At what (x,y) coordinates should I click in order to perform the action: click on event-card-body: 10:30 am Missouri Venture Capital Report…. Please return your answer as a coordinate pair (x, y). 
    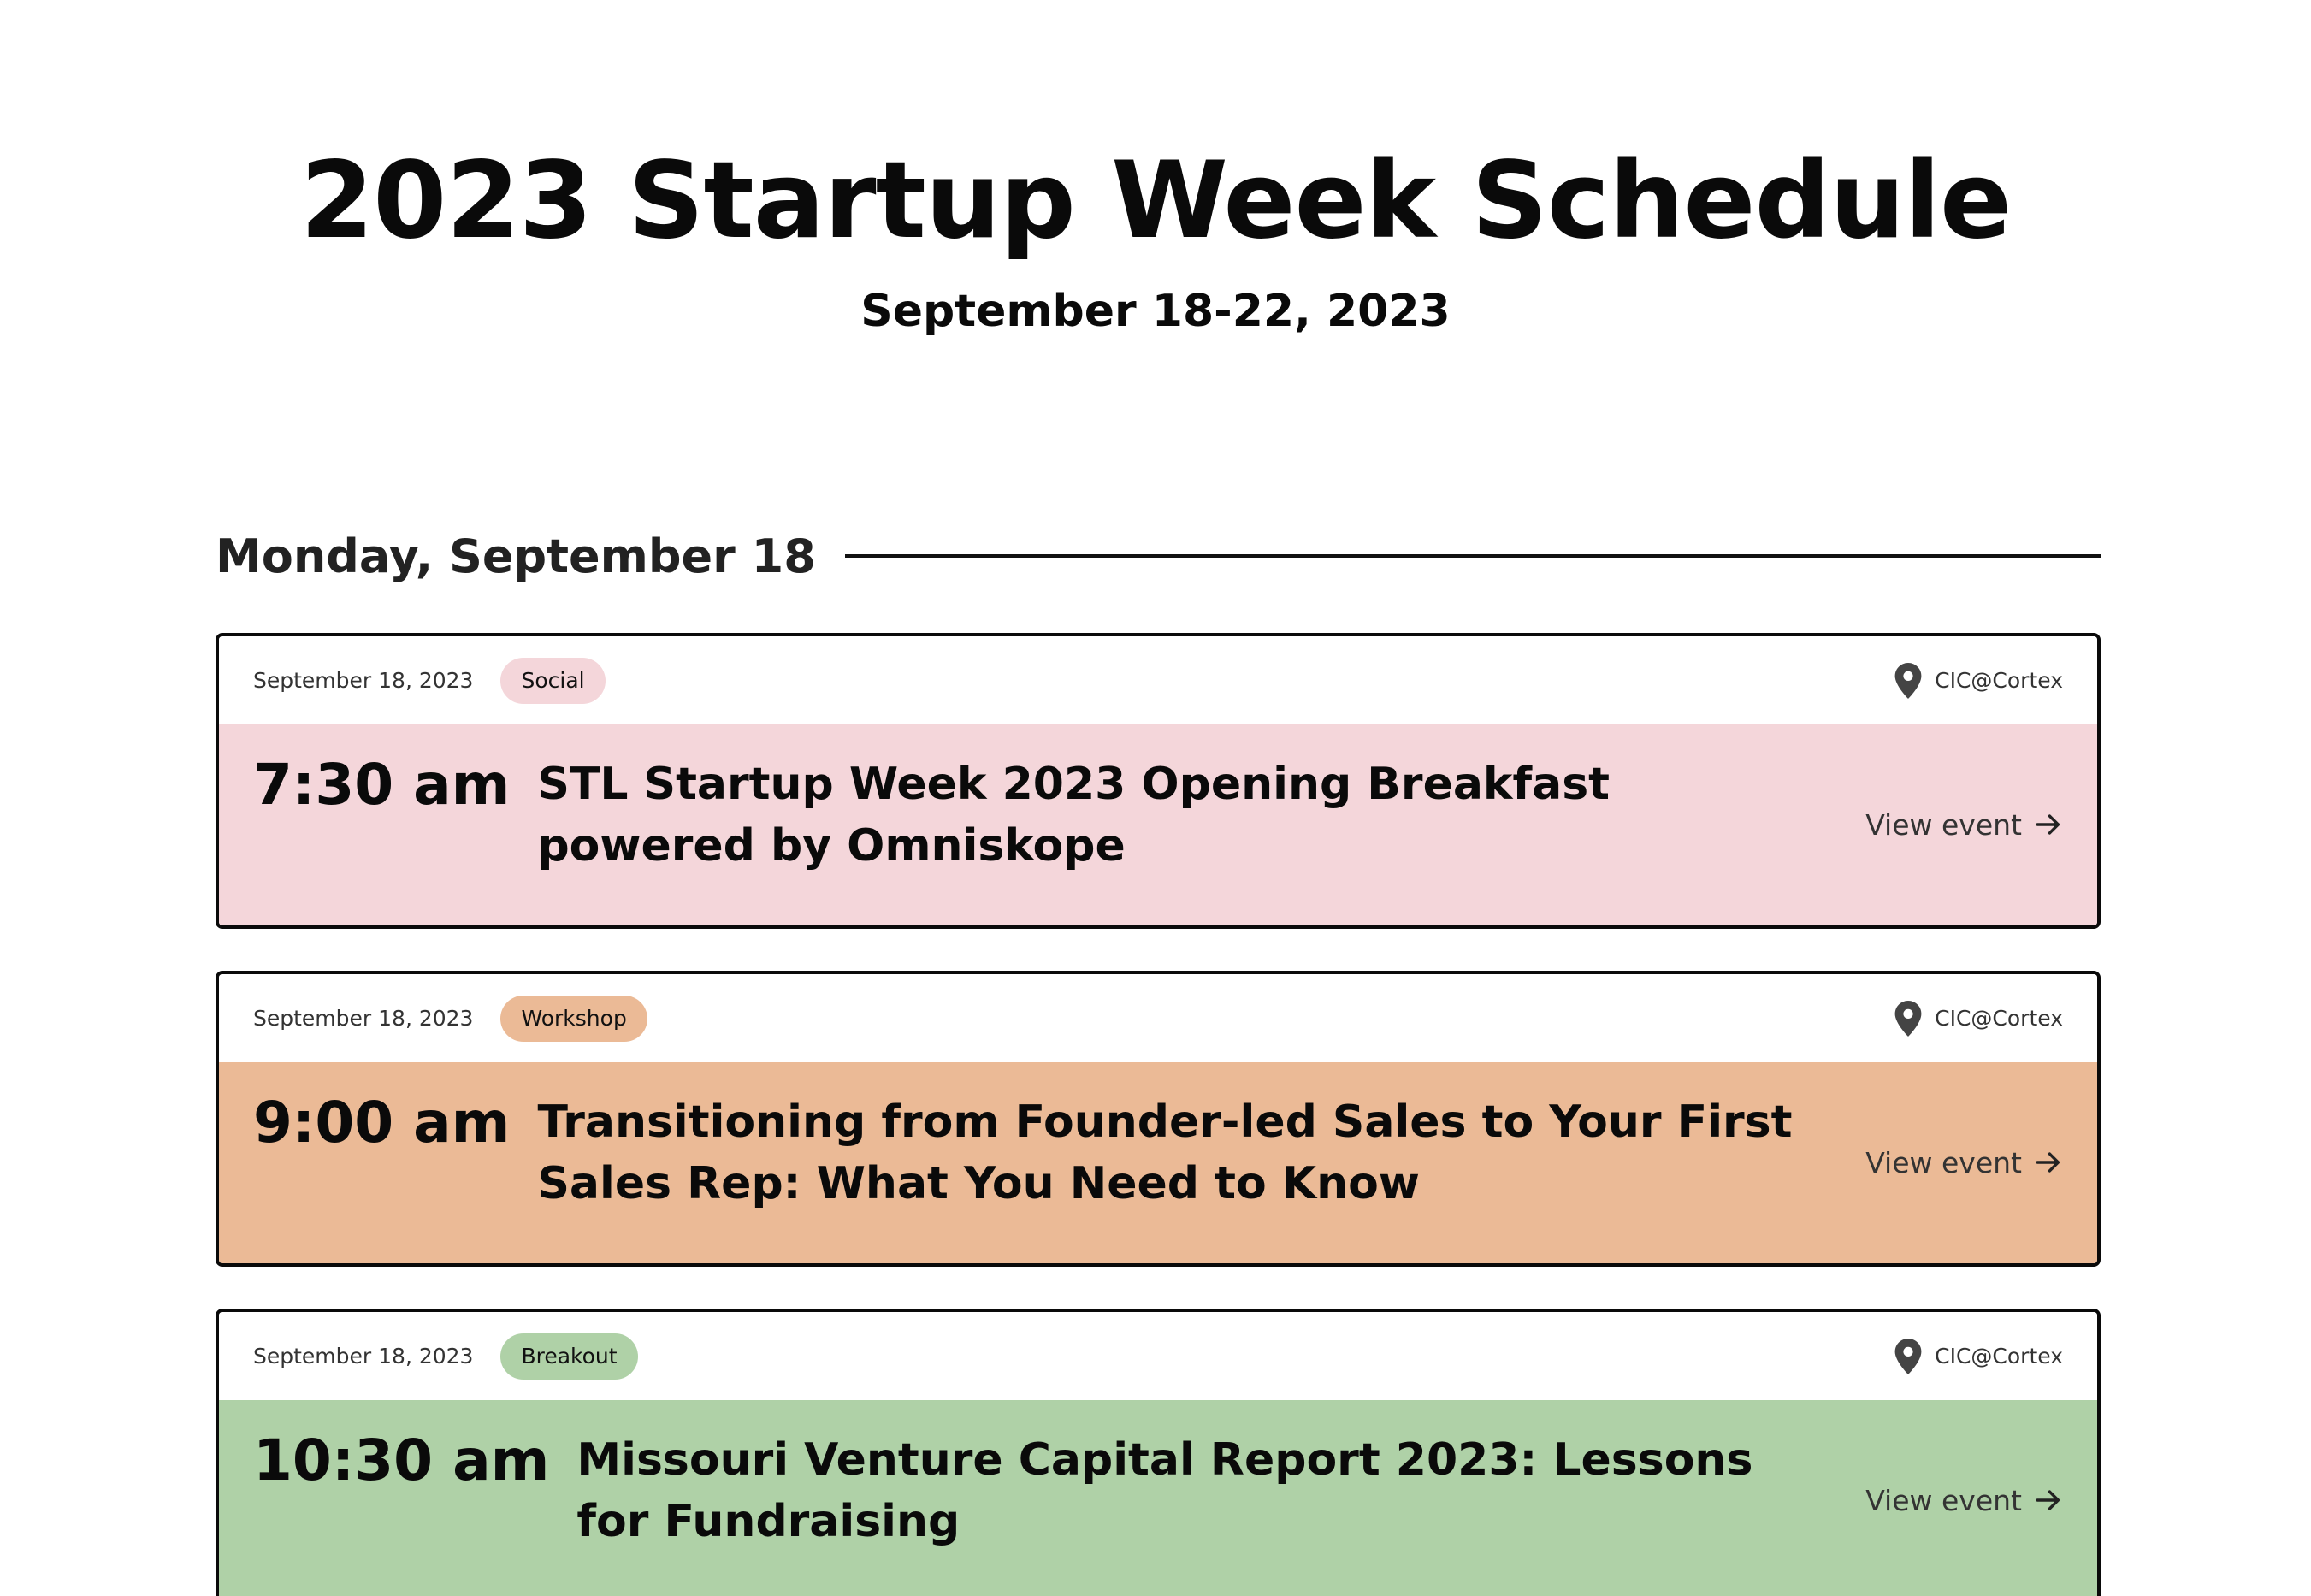
    Looking at the image, I should click on (1158, 1498).